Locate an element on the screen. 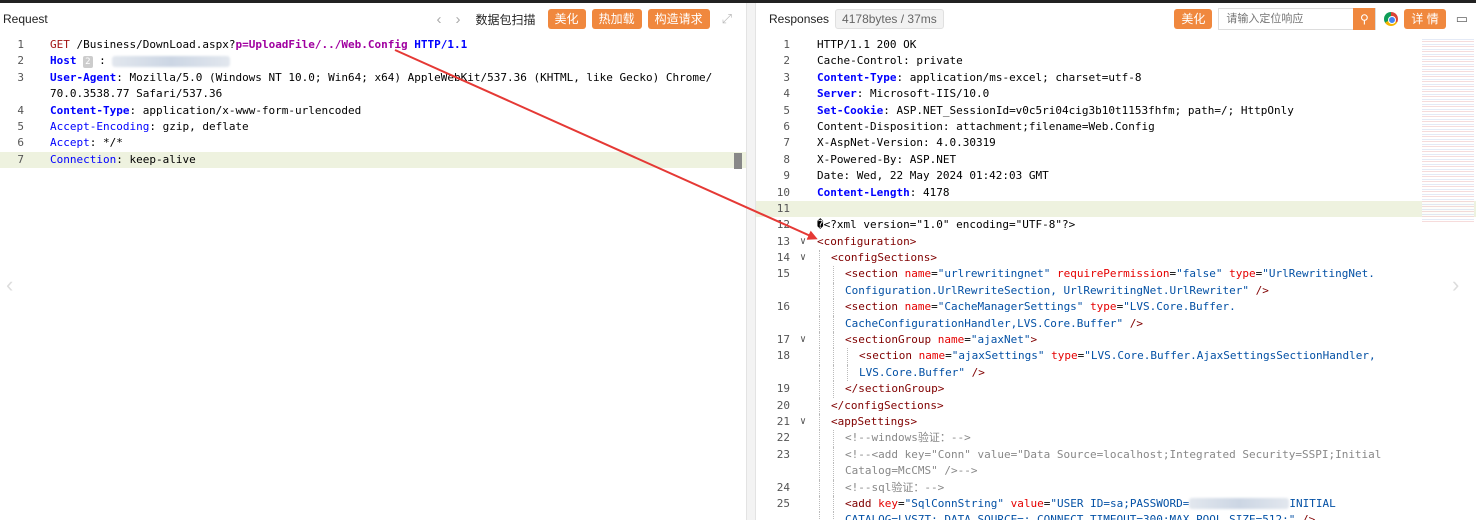  response-search: ⚲ is located at coordinates (1297, 19).